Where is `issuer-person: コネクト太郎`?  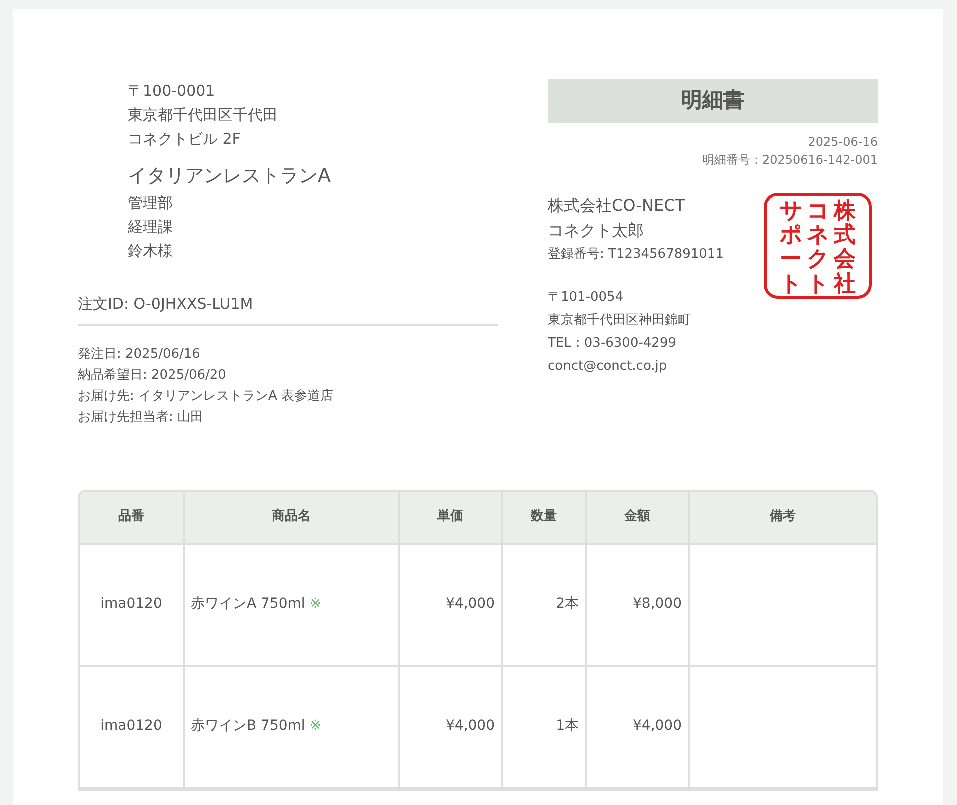
issuer-person: コネクト太郎 is located at coordinates (596, 231).